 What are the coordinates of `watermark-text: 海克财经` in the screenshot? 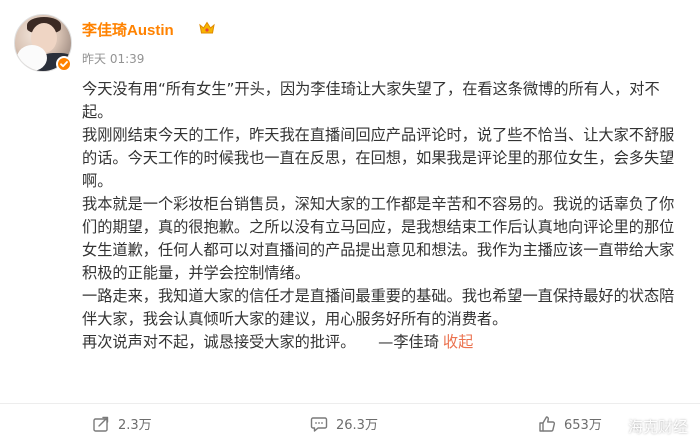 It's located at (657, 427).